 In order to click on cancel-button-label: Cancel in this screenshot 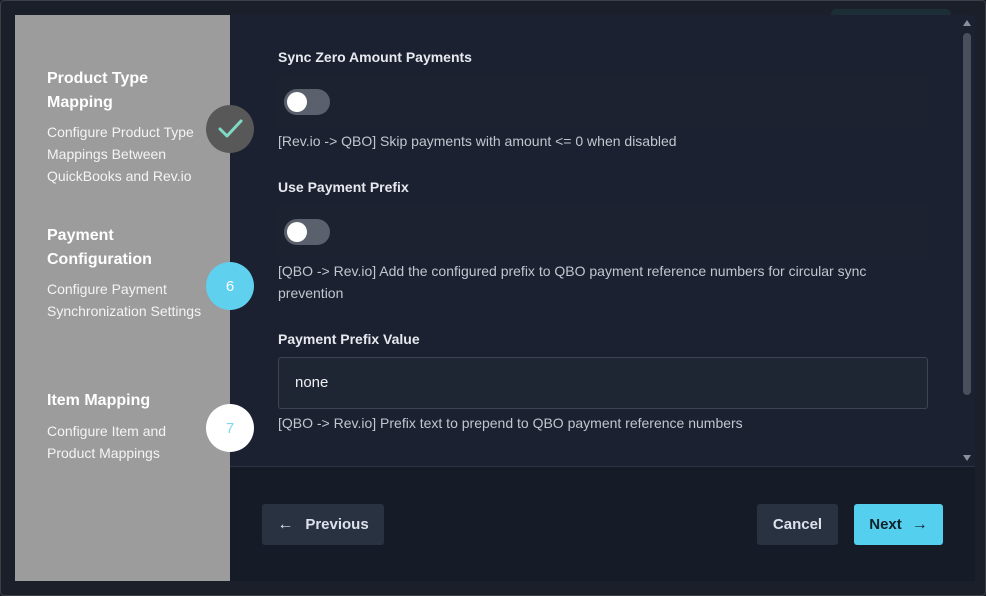, I will do `click(797, 524)`.